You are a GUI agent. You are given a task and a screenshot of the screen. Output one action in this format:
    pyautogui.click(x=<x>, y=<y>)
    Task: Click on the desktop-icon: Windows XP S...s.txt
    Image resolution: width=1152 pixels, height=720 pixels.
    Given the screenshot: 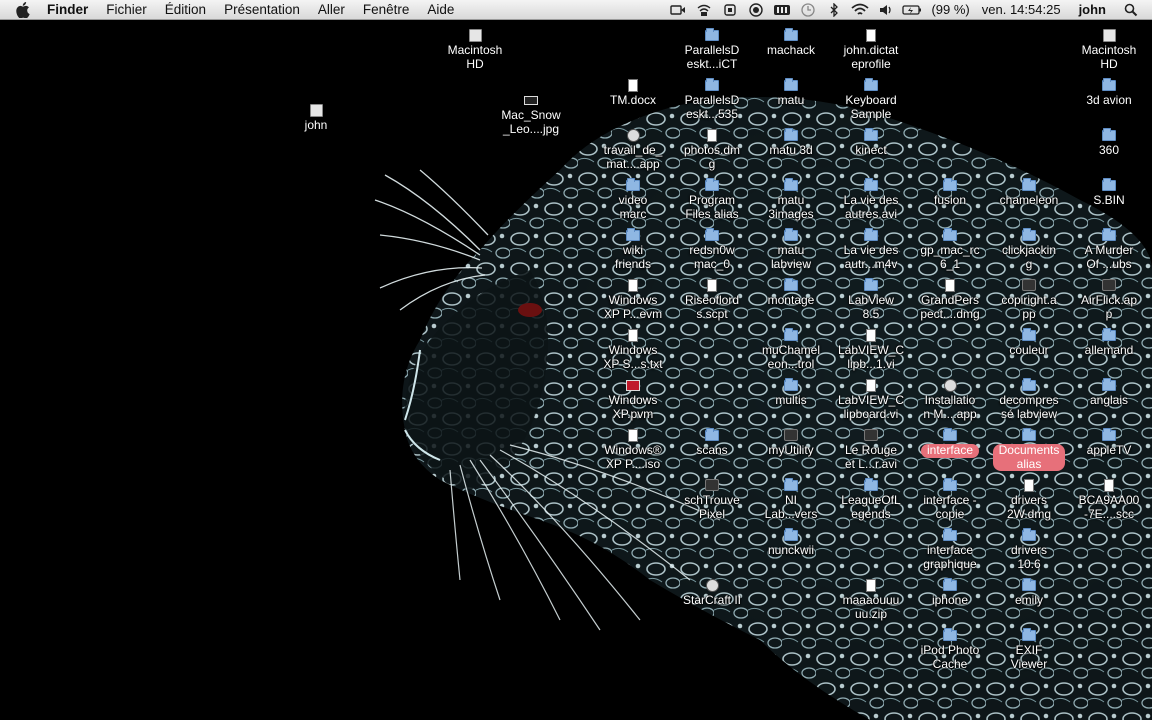 What is the action you would take?
    pyautogui.click(x=633, y=349)
    